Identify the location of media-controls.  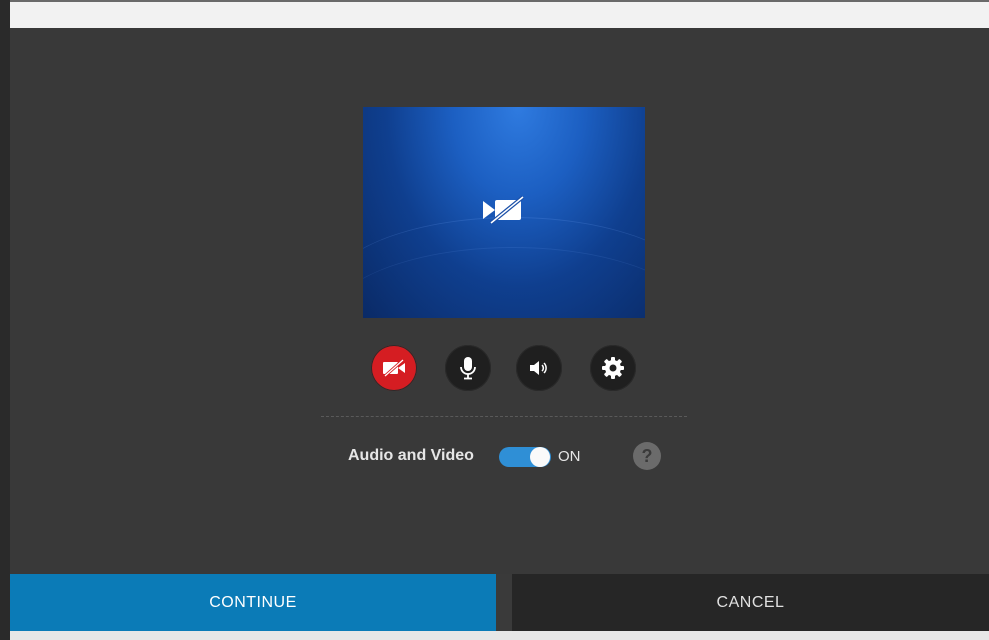
(506, 368).